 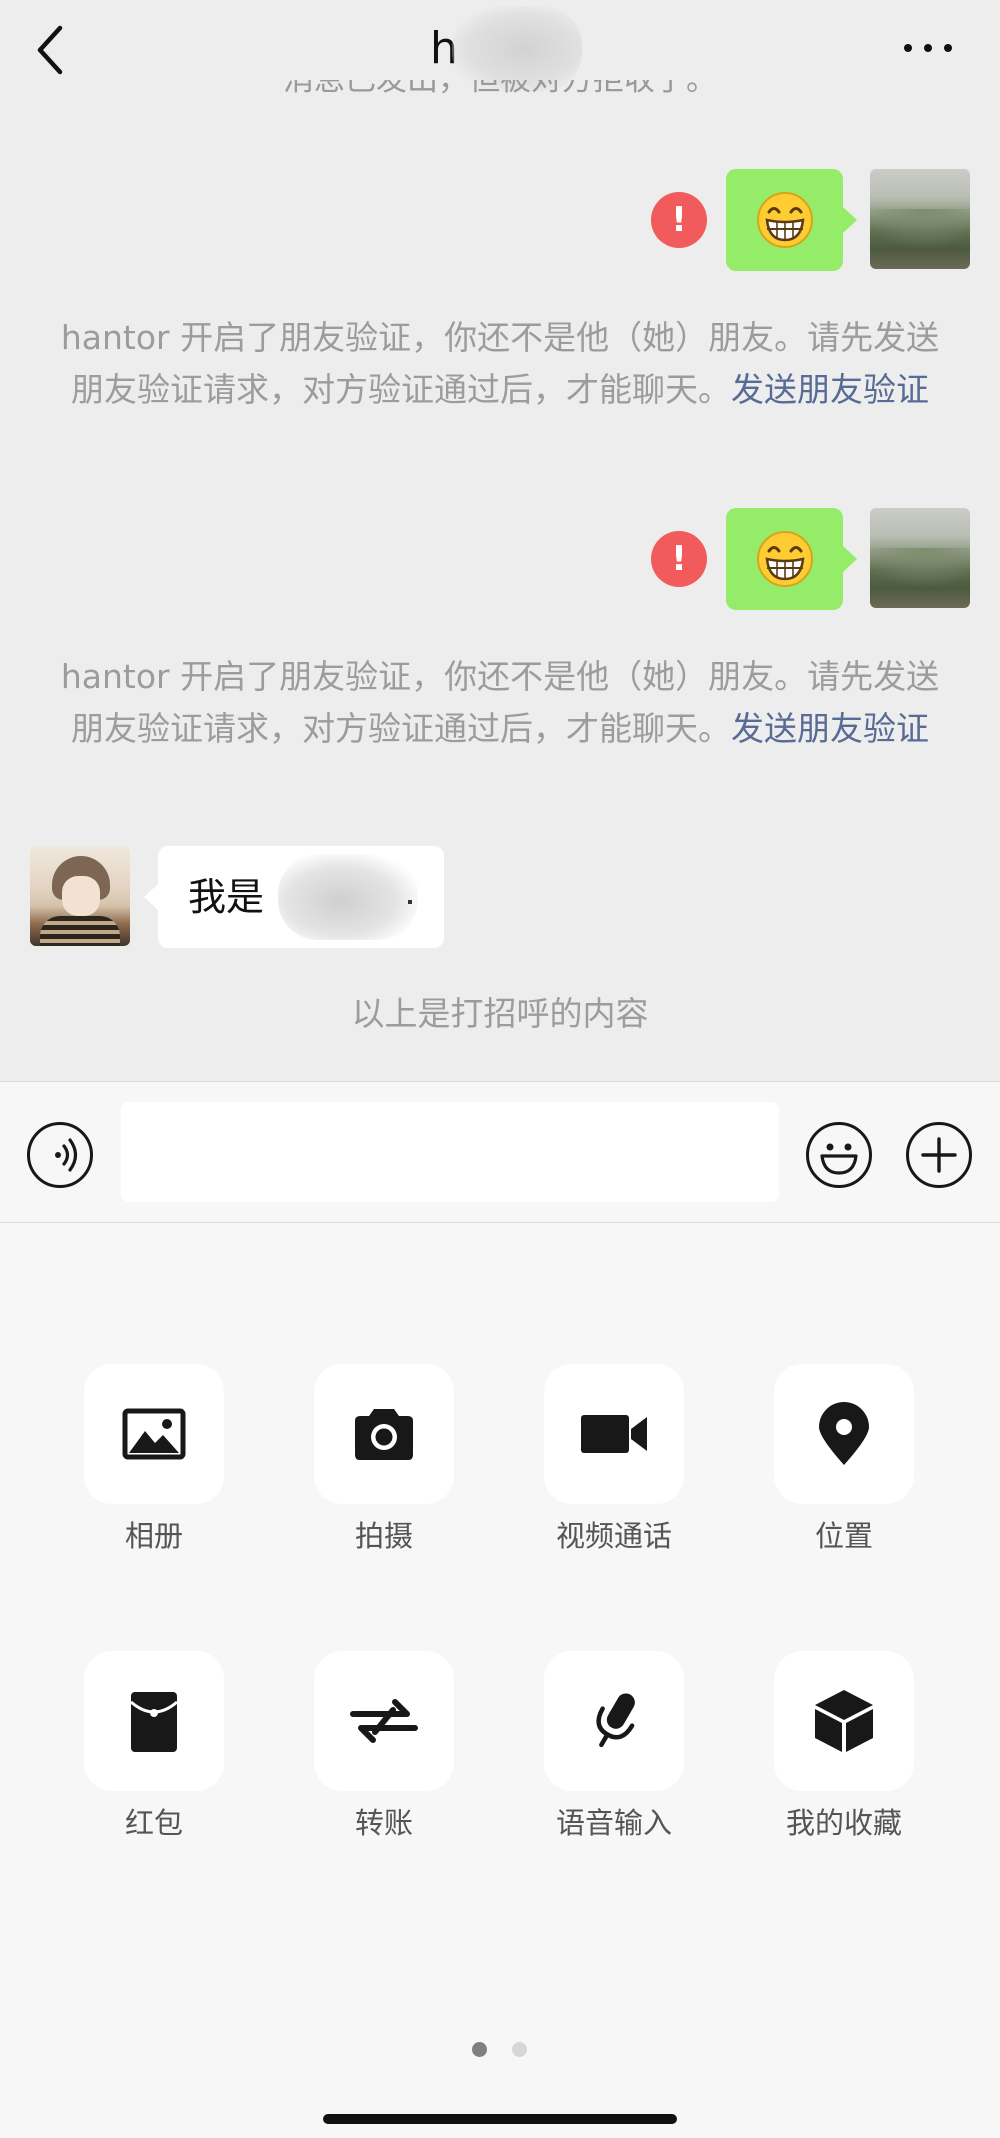 I want to click on tool-favorites: 我的收藏, so click(x=844, y=1747).